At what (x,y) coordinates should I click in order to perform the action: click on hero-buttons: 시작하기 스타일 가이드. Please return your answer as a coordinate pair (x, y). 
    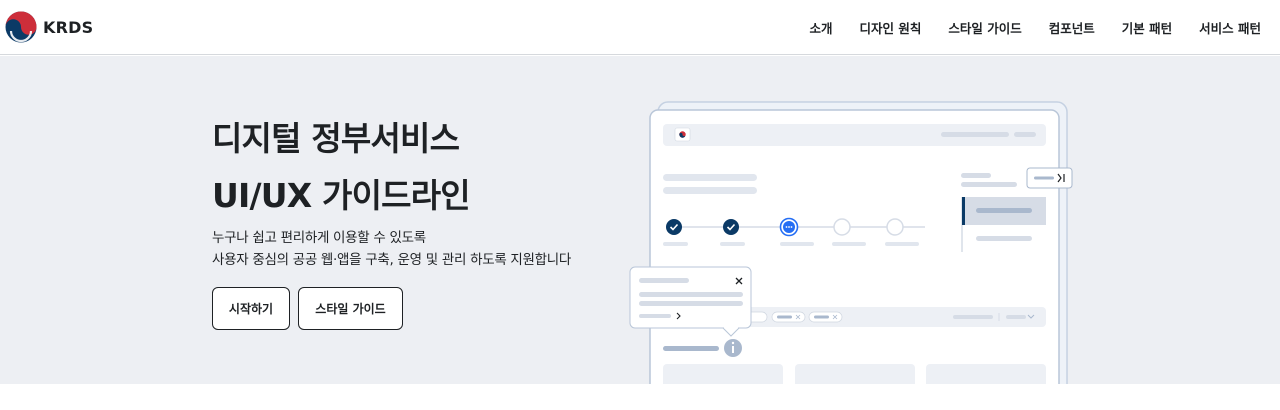
    Looking at the image, I should click on (307, 308).